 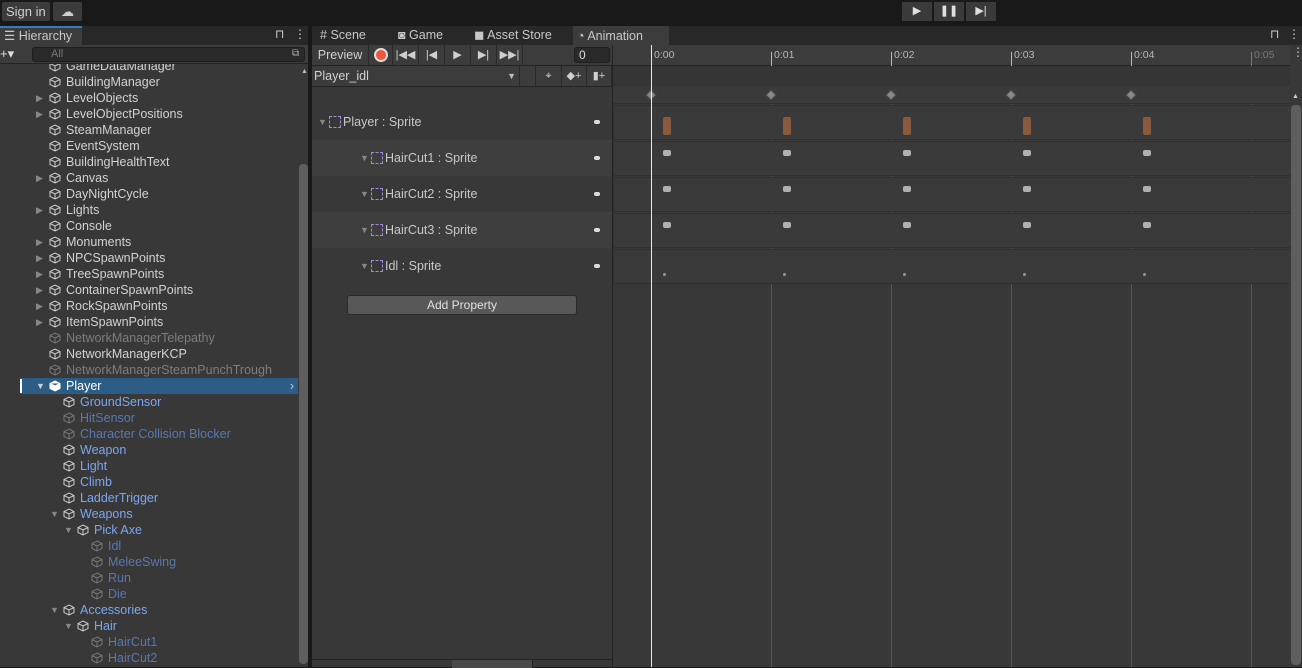 I want to click on preview-button: Preview, so click(x=340, y=55).